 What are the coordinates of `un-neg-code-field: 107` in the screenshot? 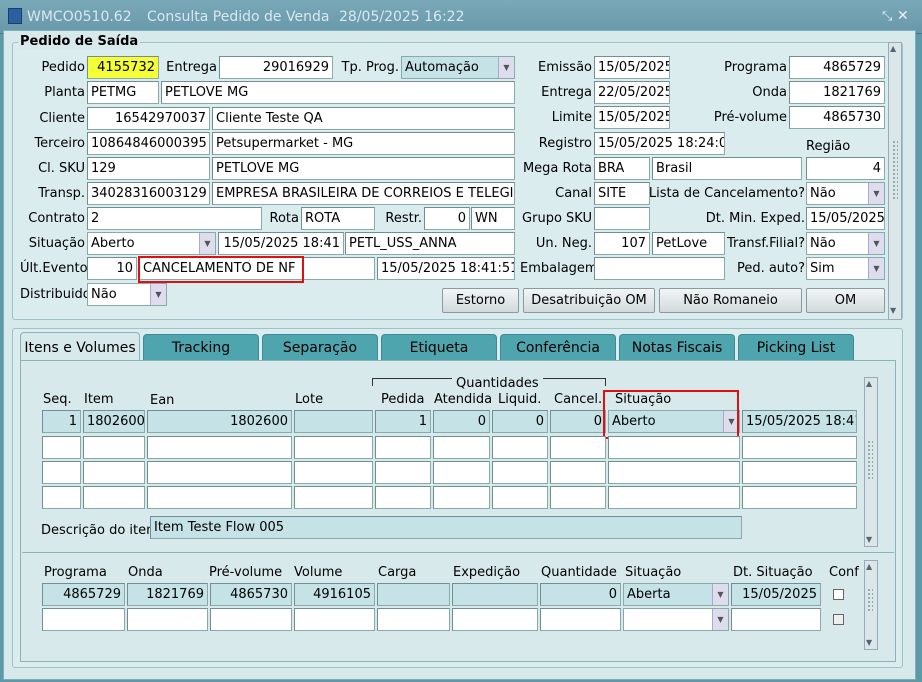 It's located at (622, 243).